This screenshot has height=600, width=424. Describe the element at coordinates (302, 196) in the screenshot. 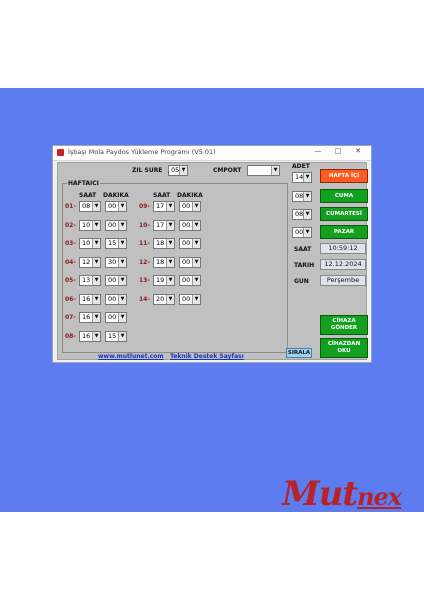

I see `cuma-count-select: 08 ▼` at that location.